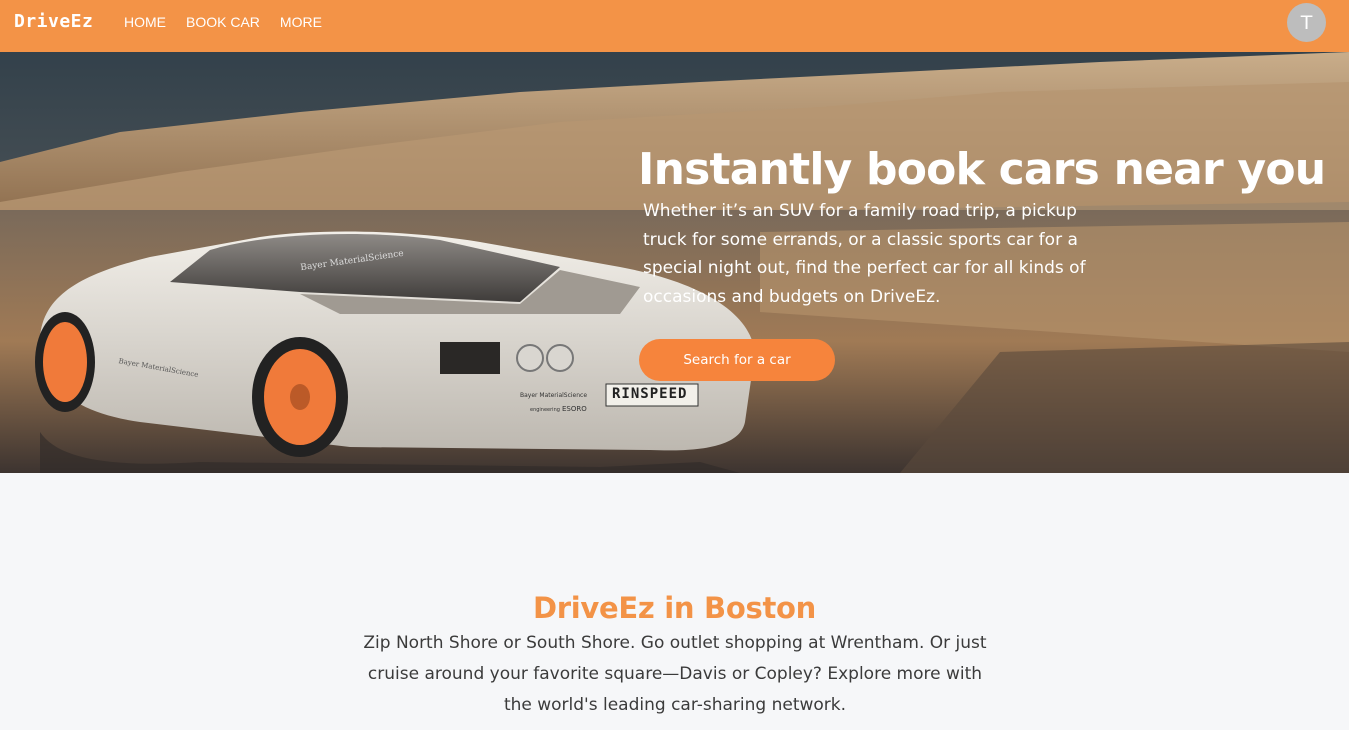 Image resolution: width=1349 pixels, height=730 pixels. Describe the element at coordinates (53, 21) in the screenshot. I see `brand-logo: DriveEz` at that location.